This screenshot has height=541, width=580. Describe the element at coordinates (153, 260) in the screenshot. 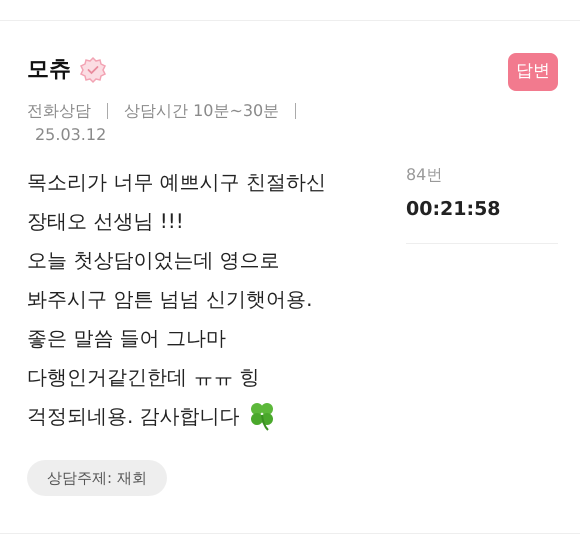

I see `review-line: 오늘 첫상담이었는데 영으로` at that location.